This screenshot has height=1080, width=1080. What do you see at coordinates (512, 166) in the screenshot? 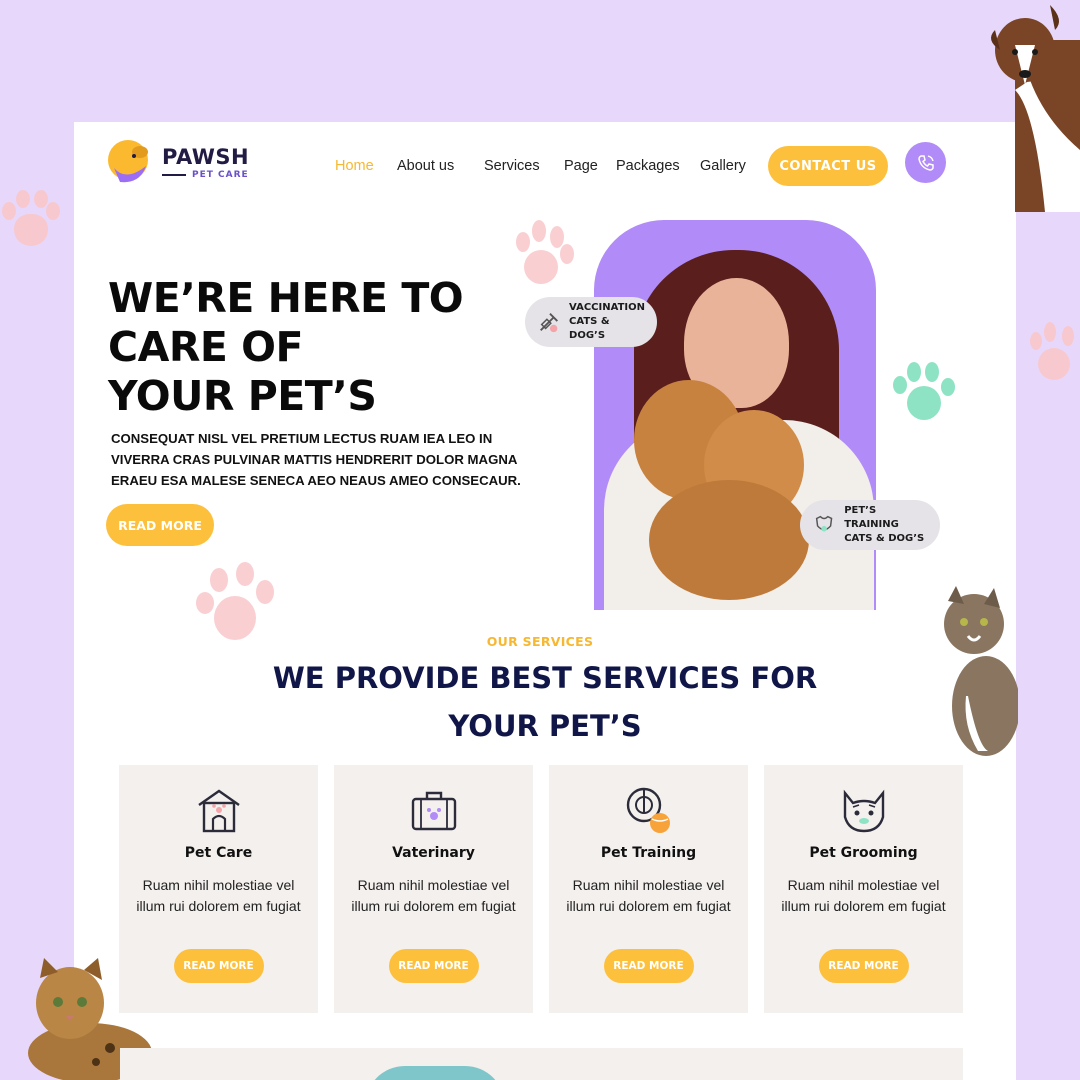
I see `nav-item-services: Services` at bounding box center [512, 166].